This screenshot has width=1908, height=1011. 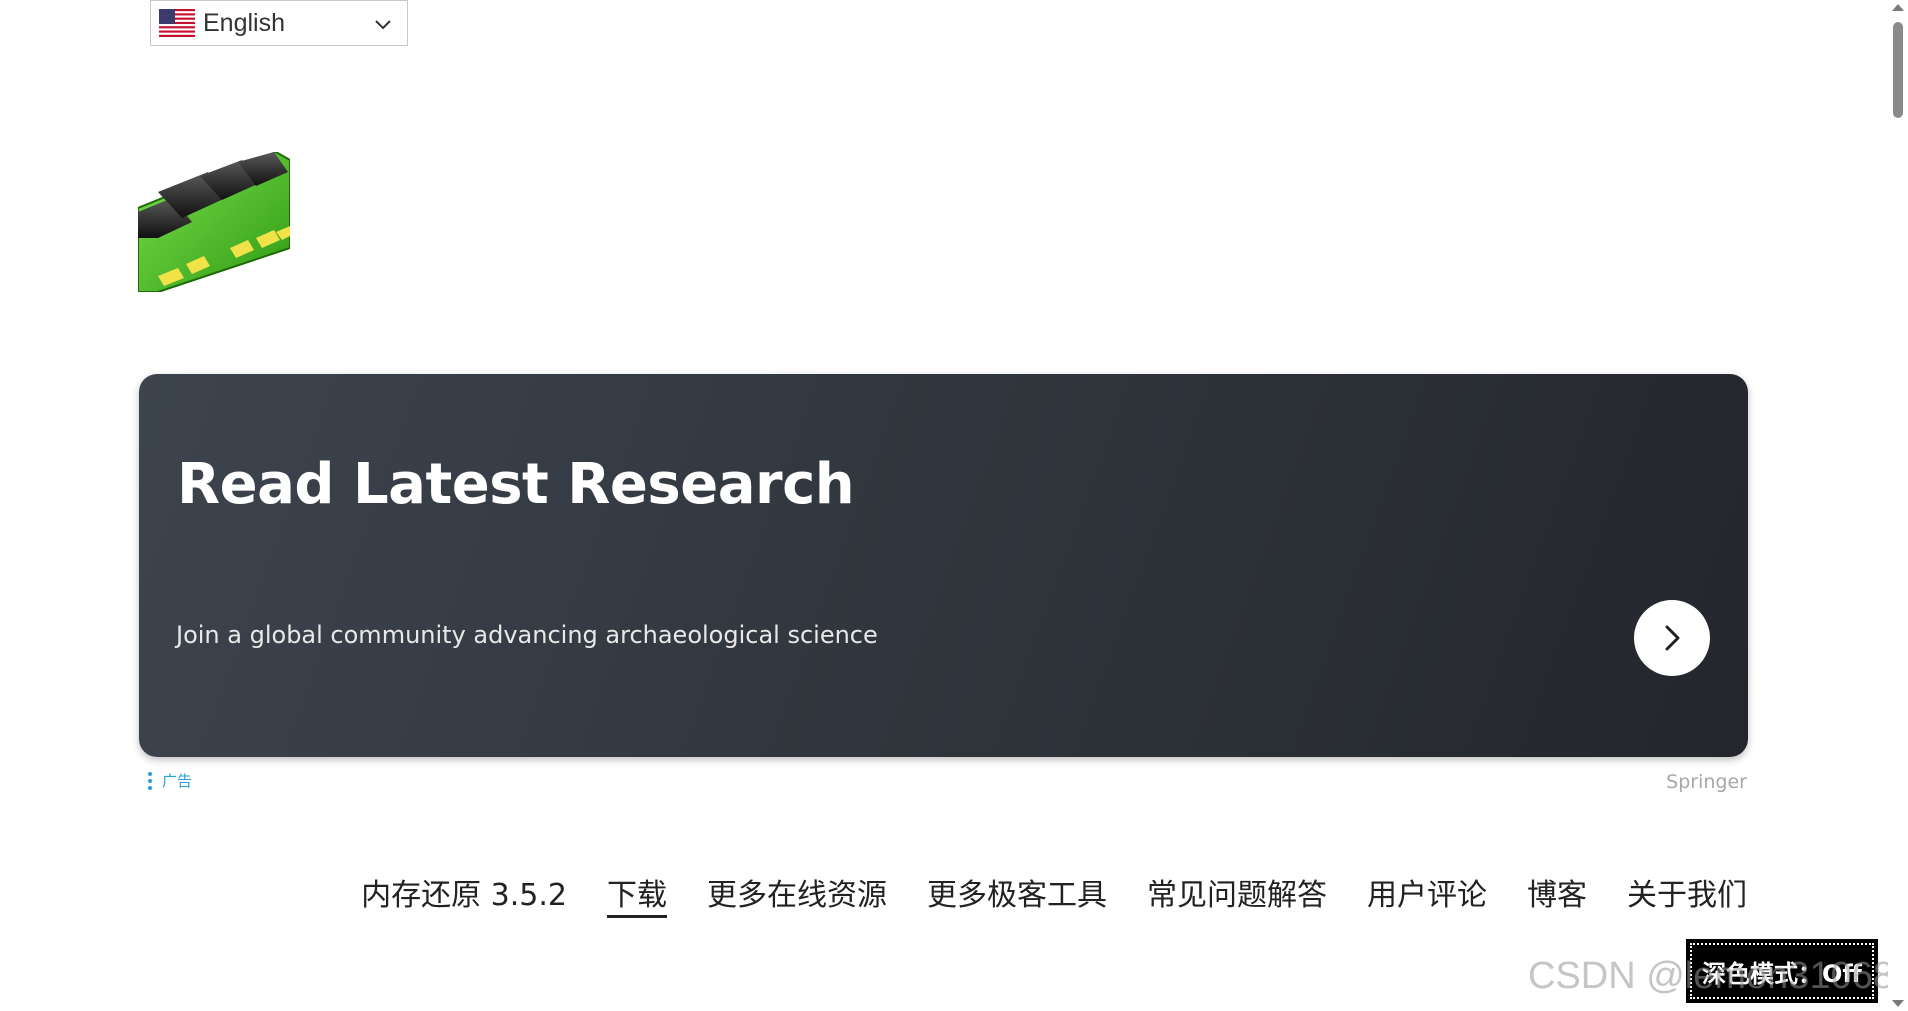 What do you see at coordinates (1557, 894) in the screenshot?
I see `nav-item-blog: 博客` at bounding box center [1557, 894].